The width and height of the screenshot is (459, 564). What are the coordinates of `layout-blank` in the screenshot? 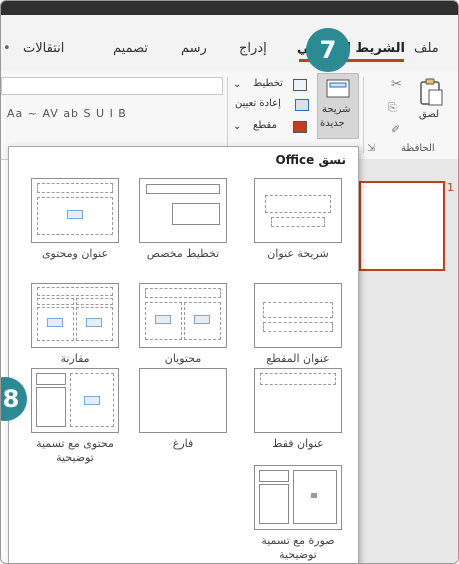 It's located at (183, 400).